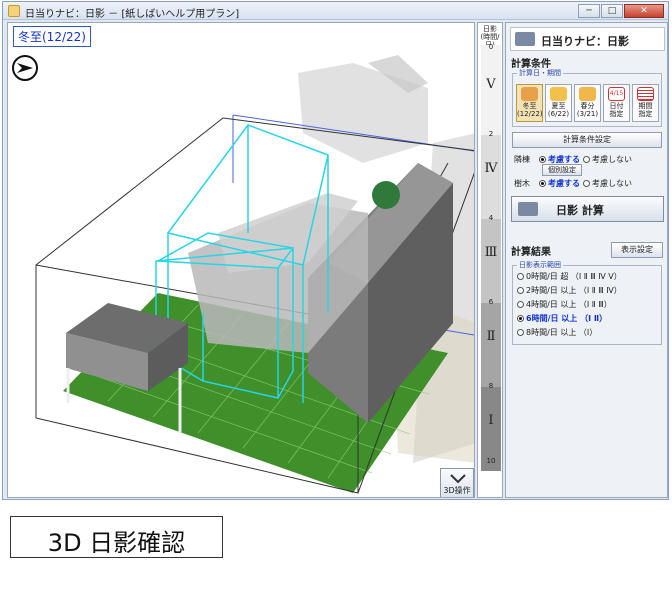 This screenshot has width=672, height=595. Describe the element at coordinates (528, 209) in the screenshot. I see `calc-icon` at that location.